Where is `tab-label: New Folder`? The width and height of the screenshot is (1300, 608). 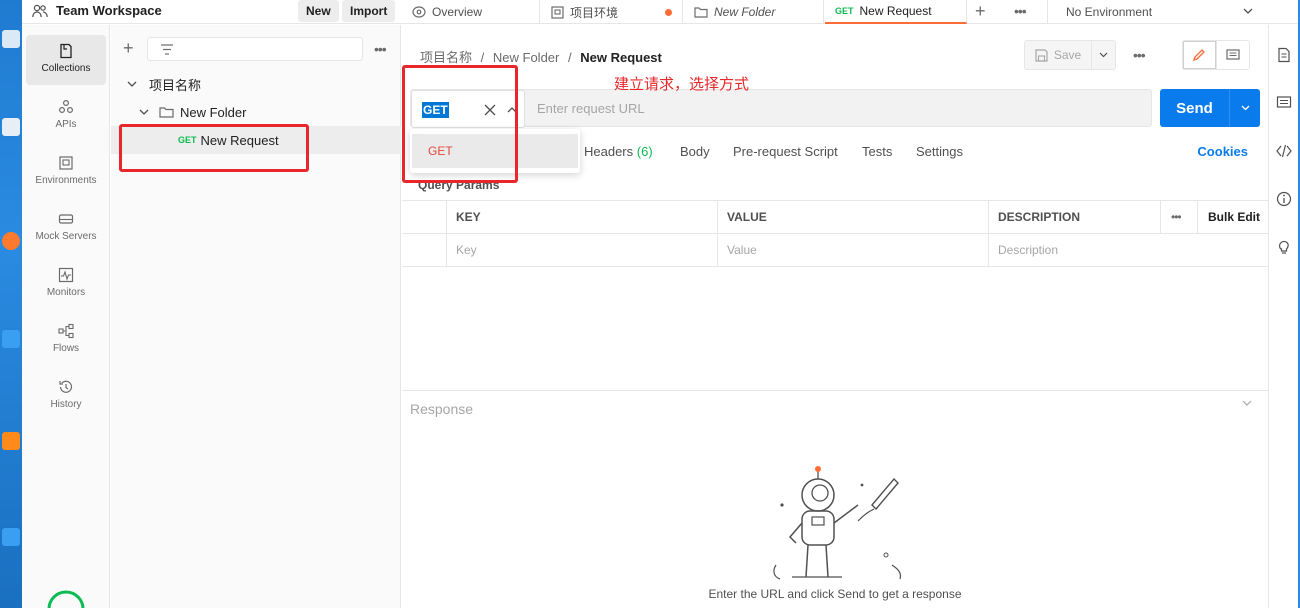
tab-label: New Folder is located at coordinates (745, 12).